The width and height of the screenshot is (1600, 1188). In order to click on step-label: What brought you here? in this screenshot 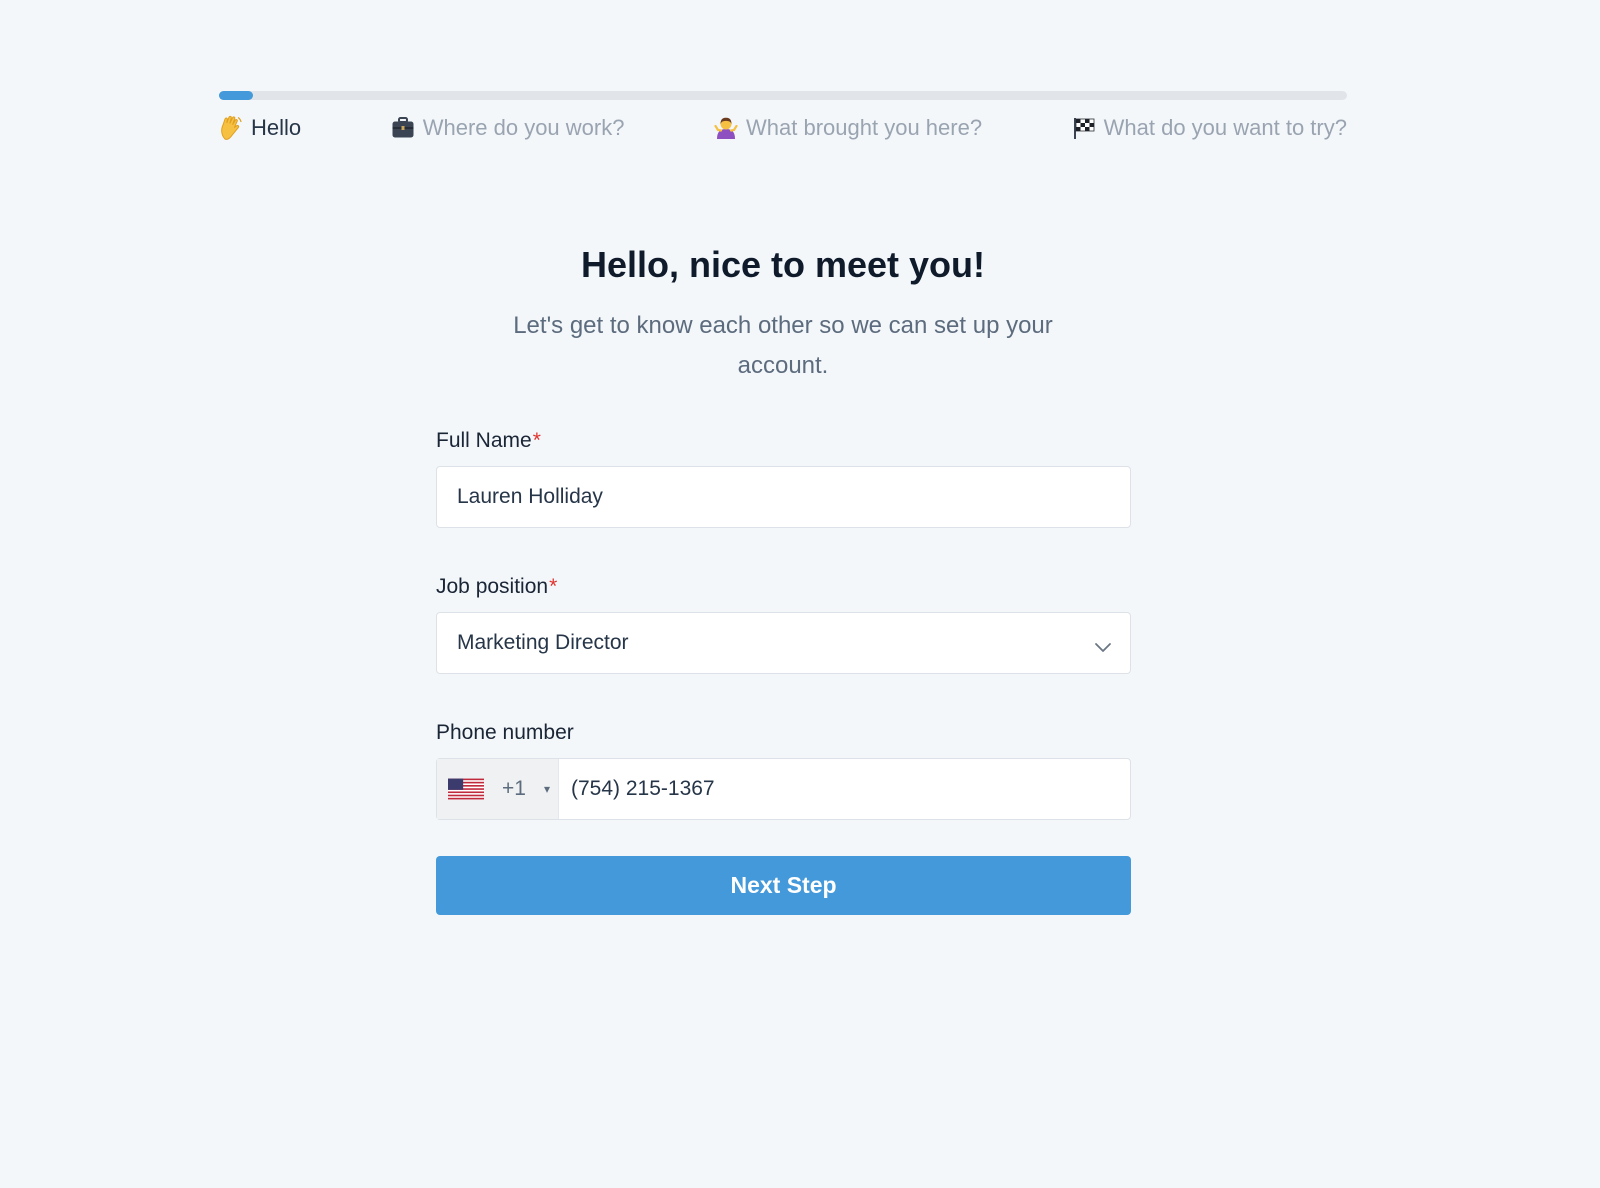, I will do `click(864, 127)`.